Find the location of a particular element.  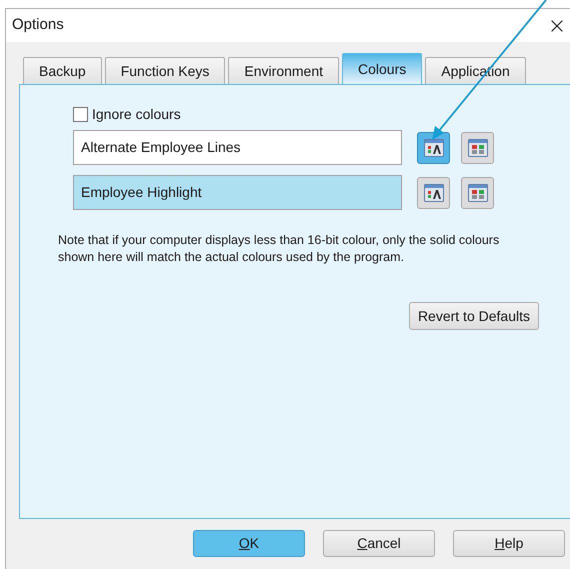

tab: Function Keys is located at coordinates (165, 70).